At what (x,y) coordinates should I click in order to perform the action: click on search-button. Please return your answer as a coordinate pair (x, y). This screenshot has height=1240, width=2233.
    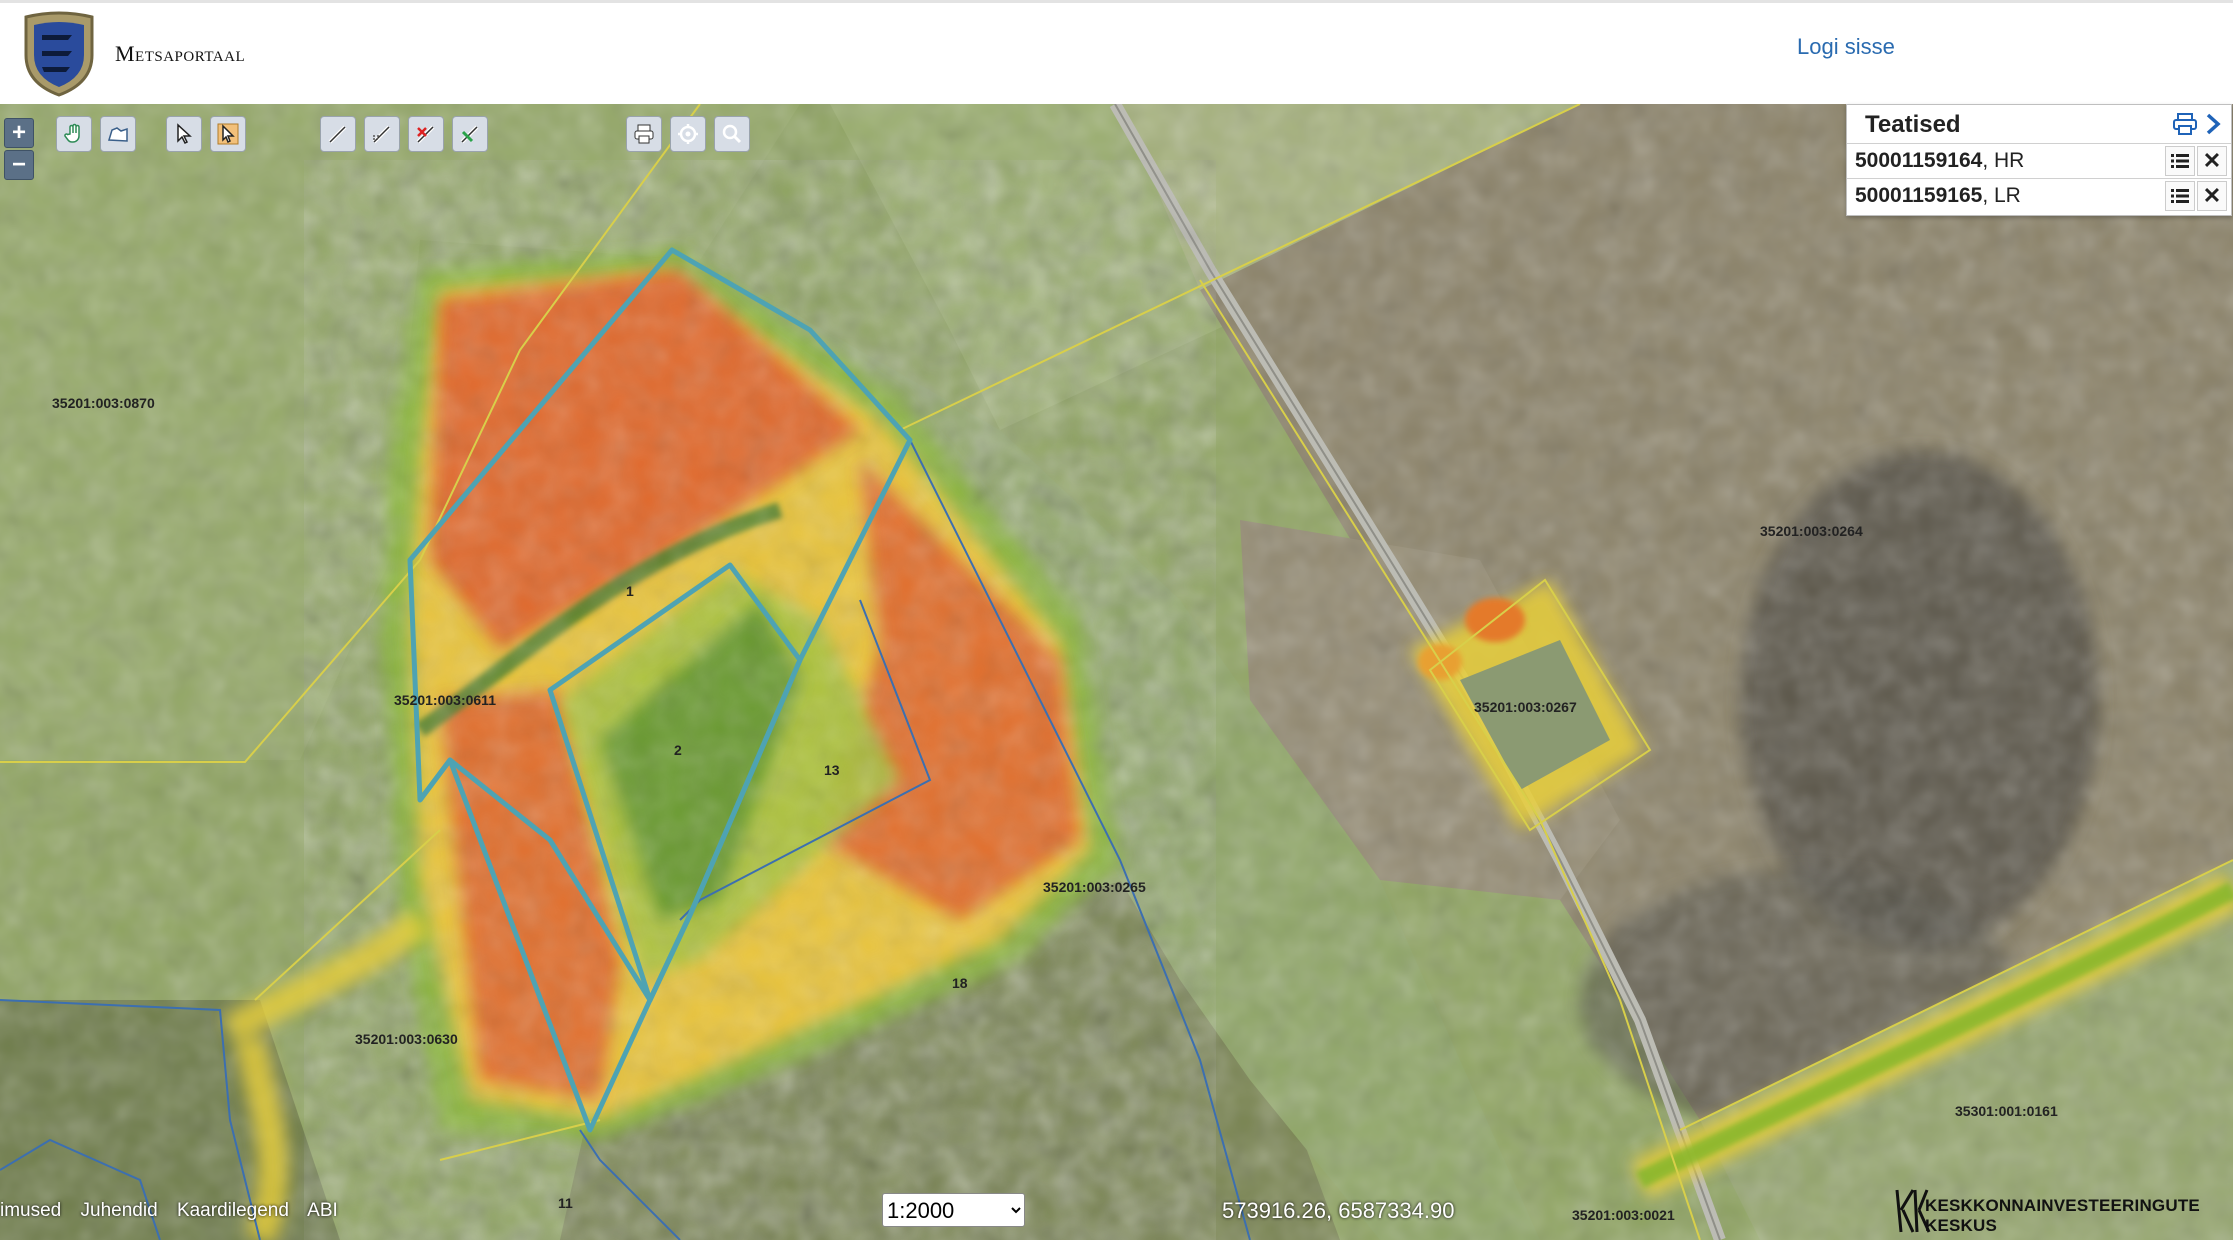
    Looking at the image, I should click on (732, 134).